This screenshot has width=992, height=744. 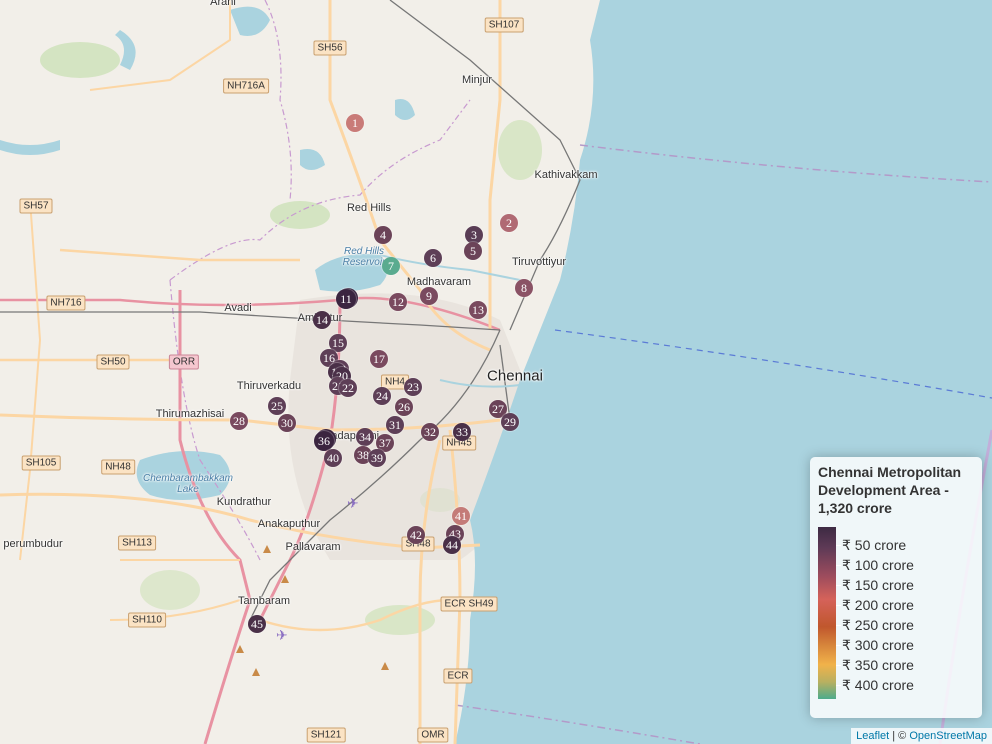 I want to click on place-label: Kundrathur, so click(x=244, y=502).